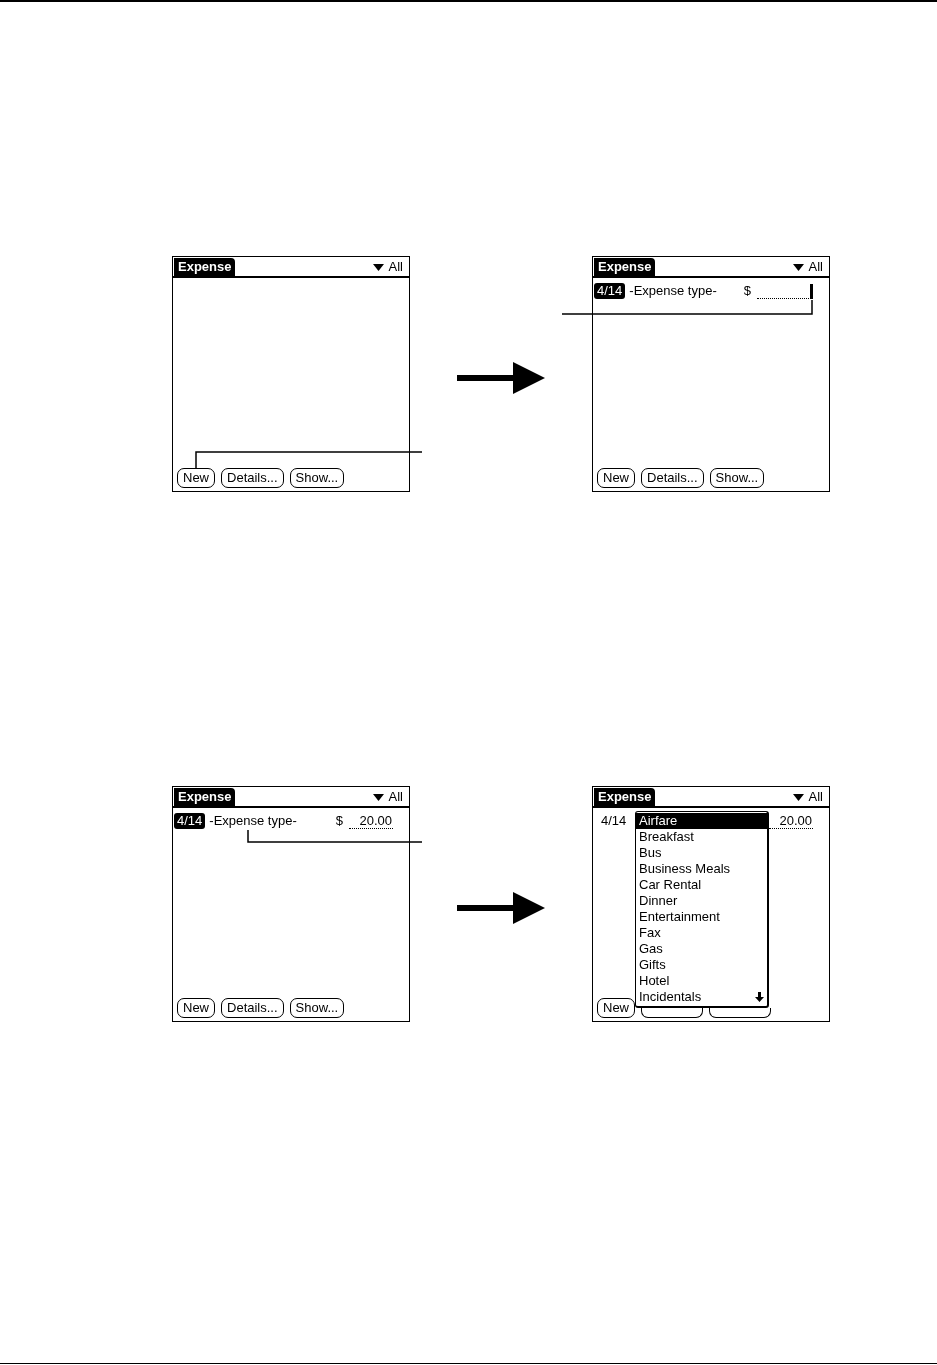 Image resolution: width=937 pixels, height=1365 pixels. What do you see at coordinates (759, 997) in the screenshot?
I see `scroll-down-arrow-icon` at bounding box center [759, 997].